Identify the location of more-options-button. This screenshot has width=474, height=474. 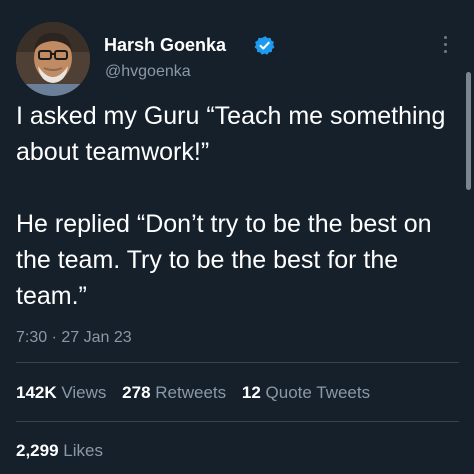
(446, 45).